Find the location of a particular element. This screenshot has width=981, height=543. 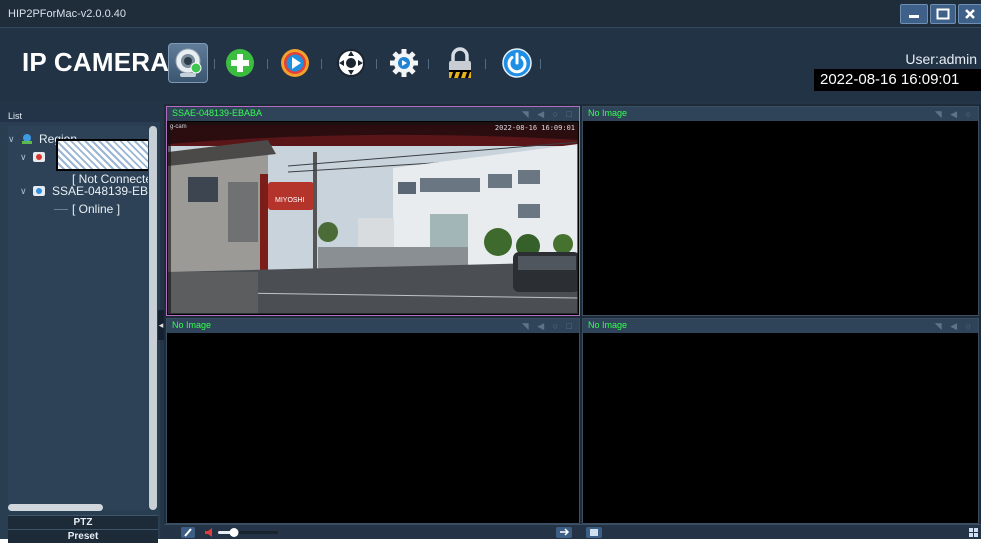

bottom-control-bar is located at coordinates (572, 531).